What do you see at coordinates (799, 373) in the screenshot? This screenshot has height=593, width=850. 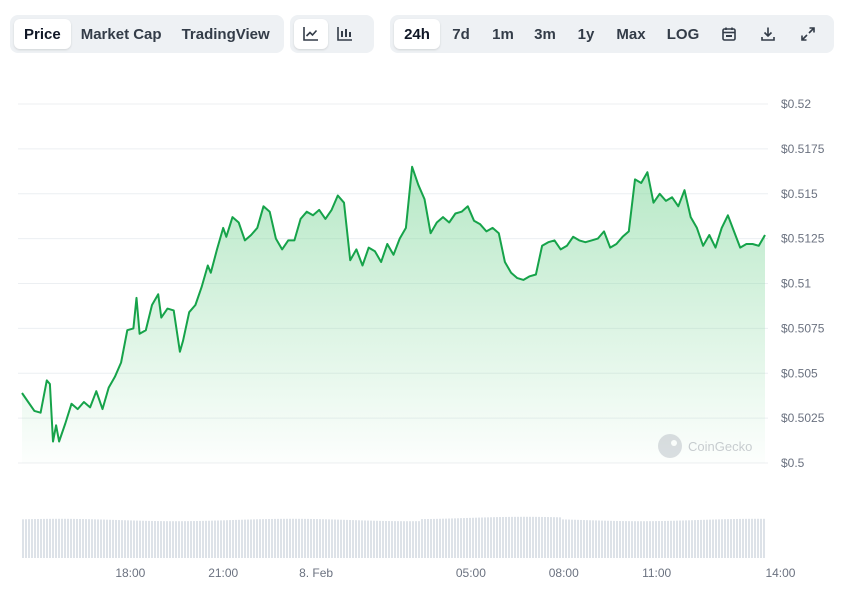 I see `y-tick-label: $0.505` at bounding box center [799, 373].